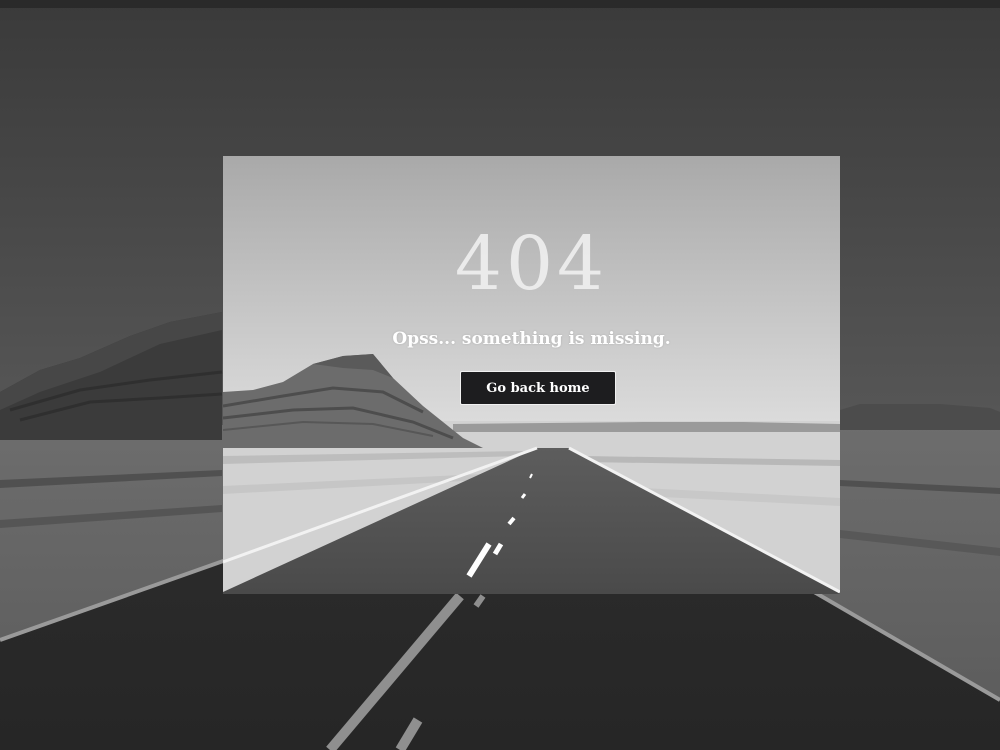  I want to click on error-code-heading: 404, so click(531, 264).